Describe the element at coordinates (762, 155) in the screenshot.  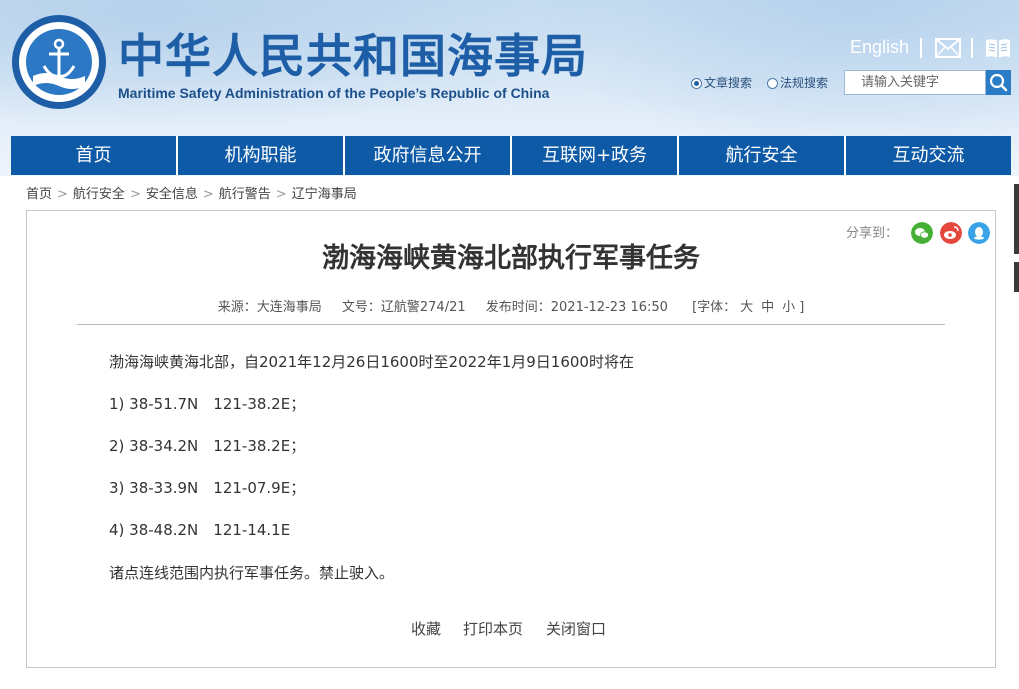
I see `nav-navigation-safety: 航行安全` at that location.